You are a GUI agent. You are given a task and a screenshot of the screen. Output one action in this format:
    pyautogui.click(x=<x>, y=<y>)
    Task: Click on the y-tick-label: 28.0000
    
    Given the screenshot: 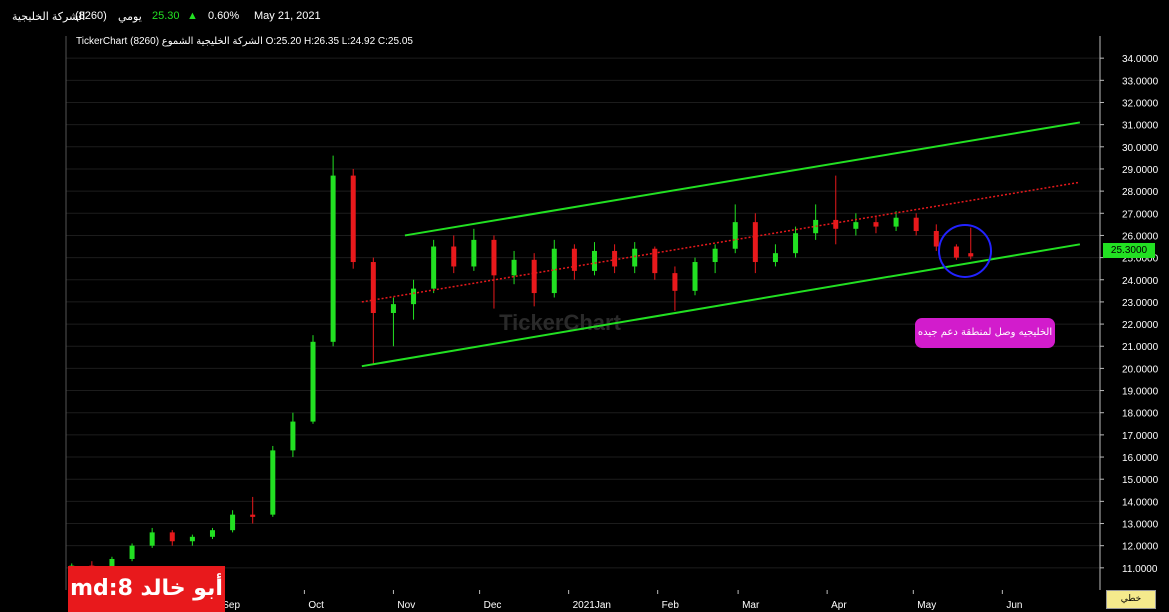 What is the action you would take?
    pyautogui.click(x=1140, y=192)
    